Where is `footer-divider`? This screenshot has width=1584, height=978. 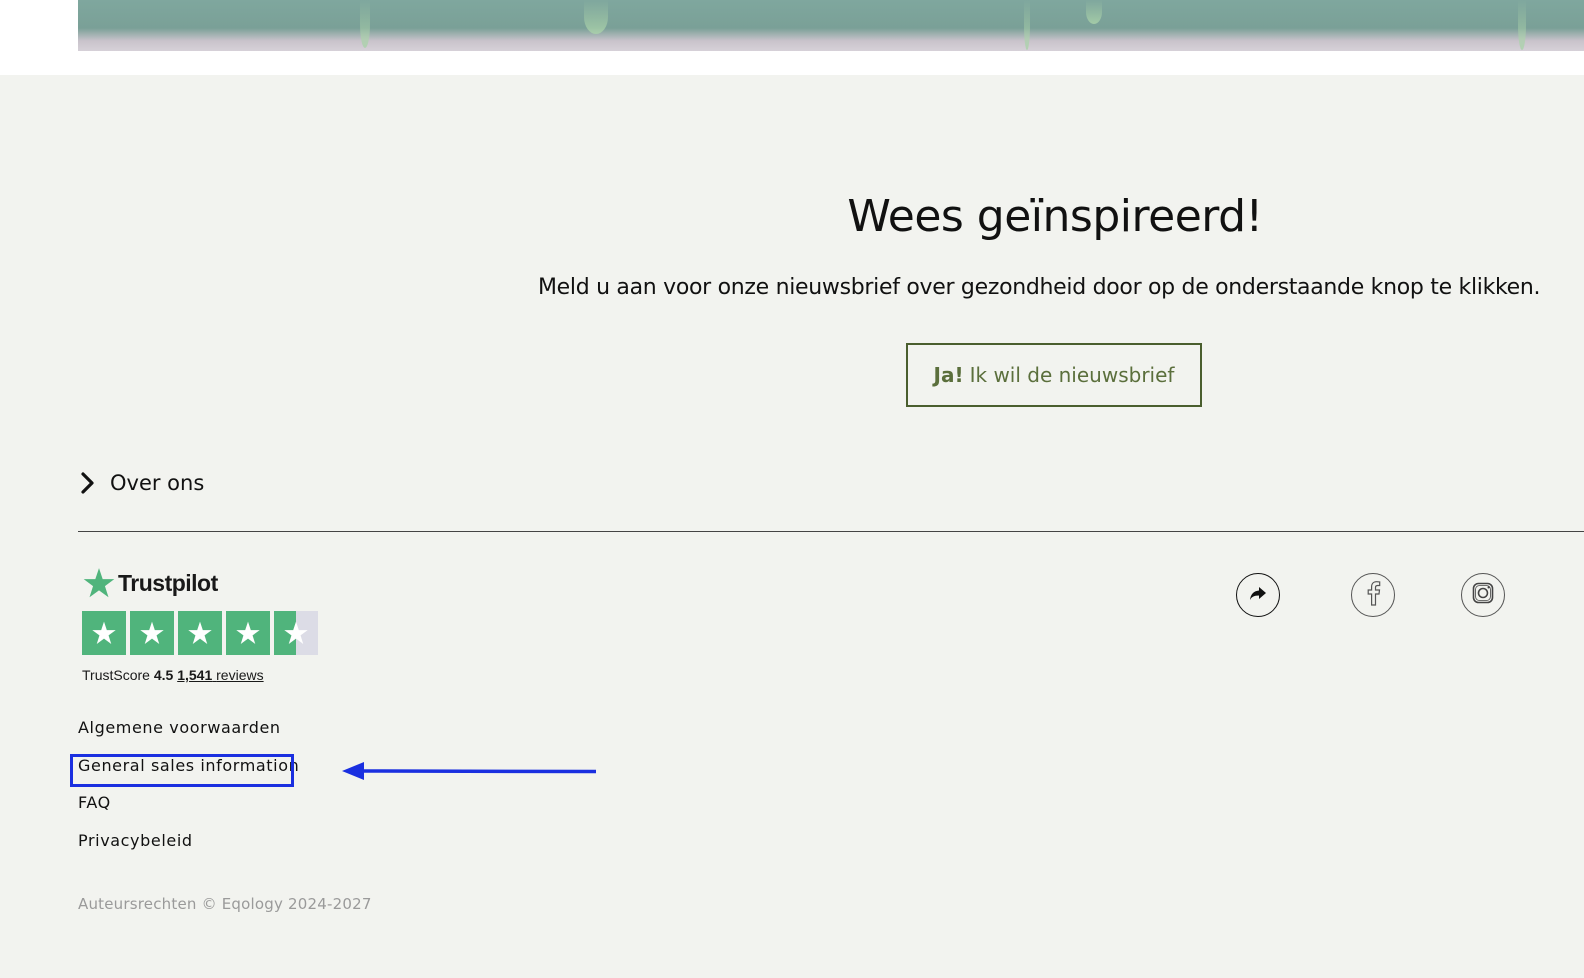
footer-divider is located at coordinates (831, 531).